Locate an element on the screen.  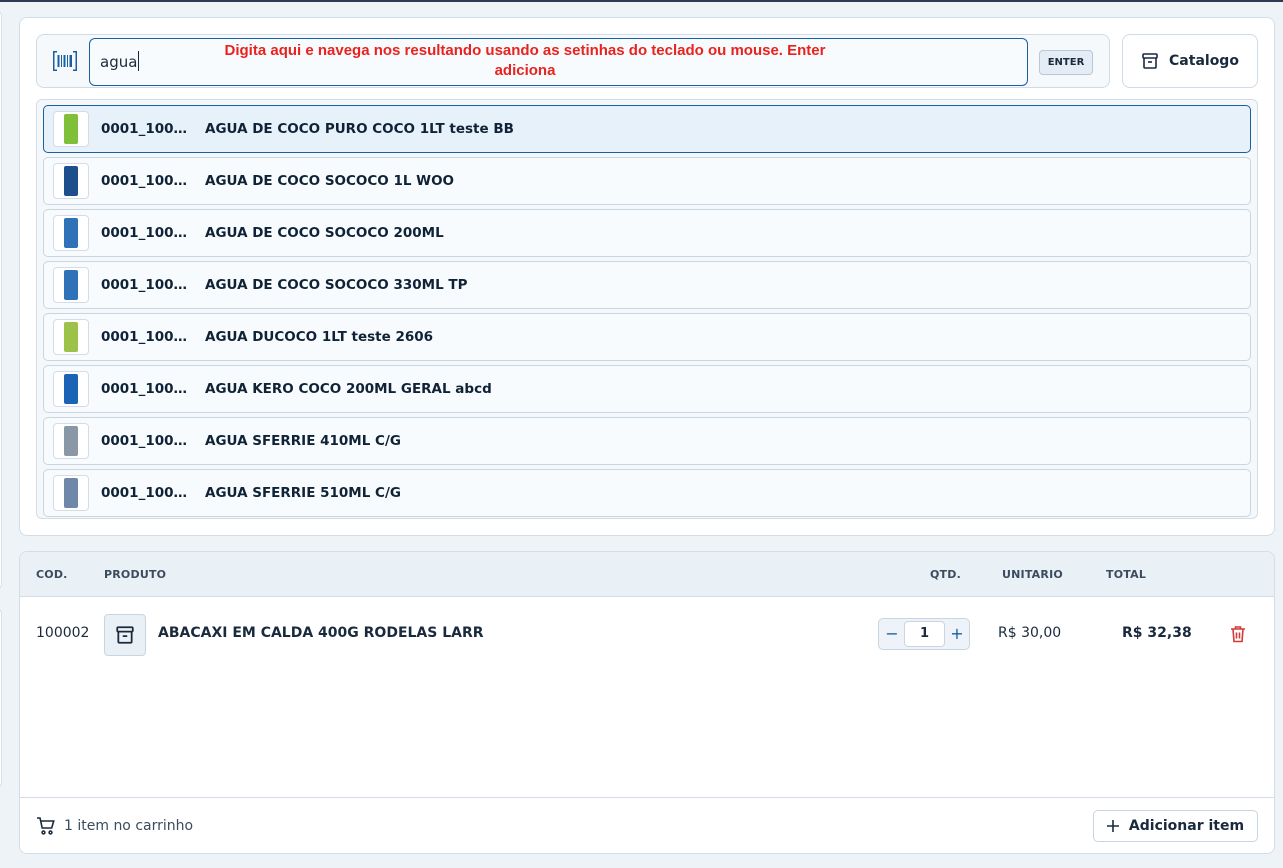
quantity-stepper: − 1 + is located at coordinates (924, 634).